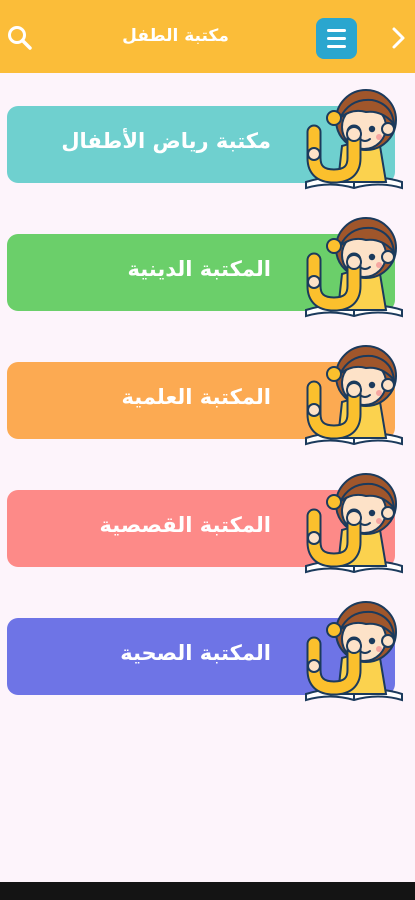 This screenshot has width=415, height=900. I want to click on category-label: المكتبة الدينية, so click(199, 269).